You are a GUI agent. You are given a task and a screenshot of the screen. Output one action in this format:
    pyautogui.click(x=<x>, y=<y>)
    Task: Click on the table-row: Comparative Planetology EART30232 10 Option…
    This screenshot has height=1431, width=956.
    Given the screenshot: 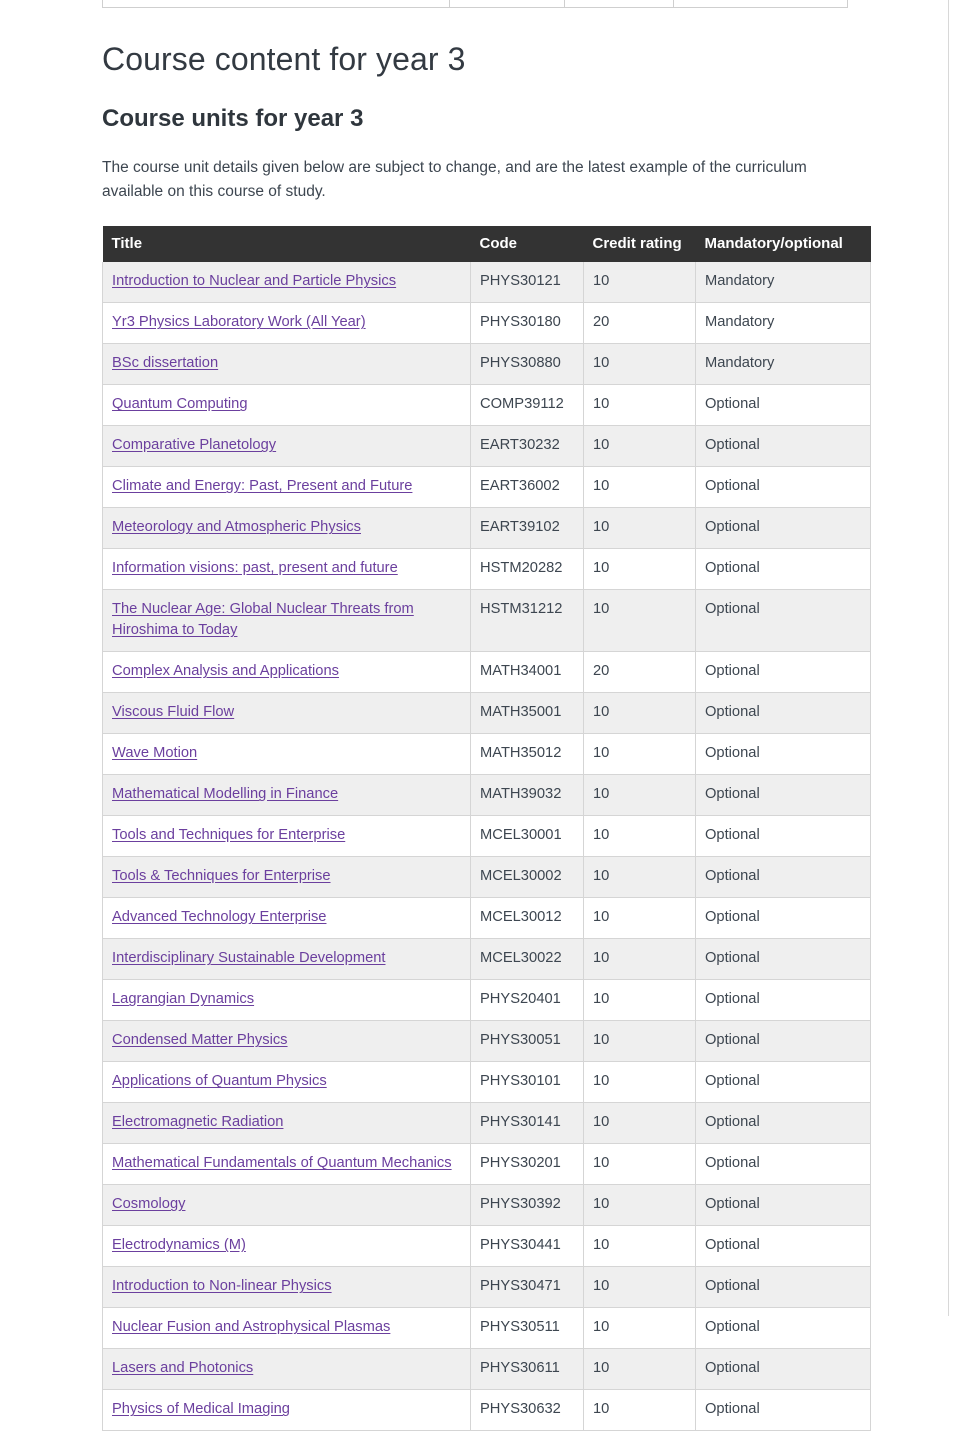 What is the action you would take?
    pyautogui.click(x=486, y=446)
    